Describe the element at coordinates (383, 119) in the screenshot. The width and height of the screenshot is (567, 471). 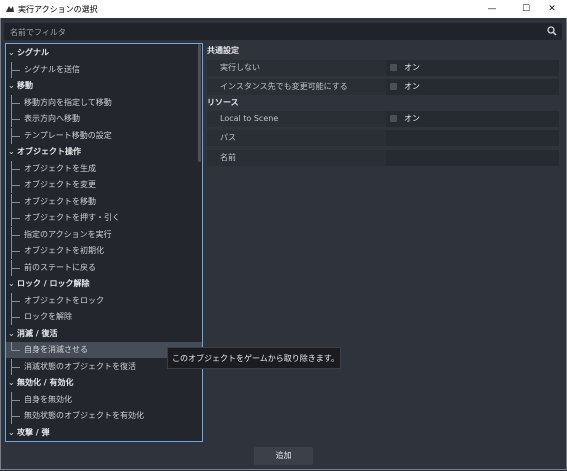
I see `prop-local-to-scene: Local to Scene オン` at that location.